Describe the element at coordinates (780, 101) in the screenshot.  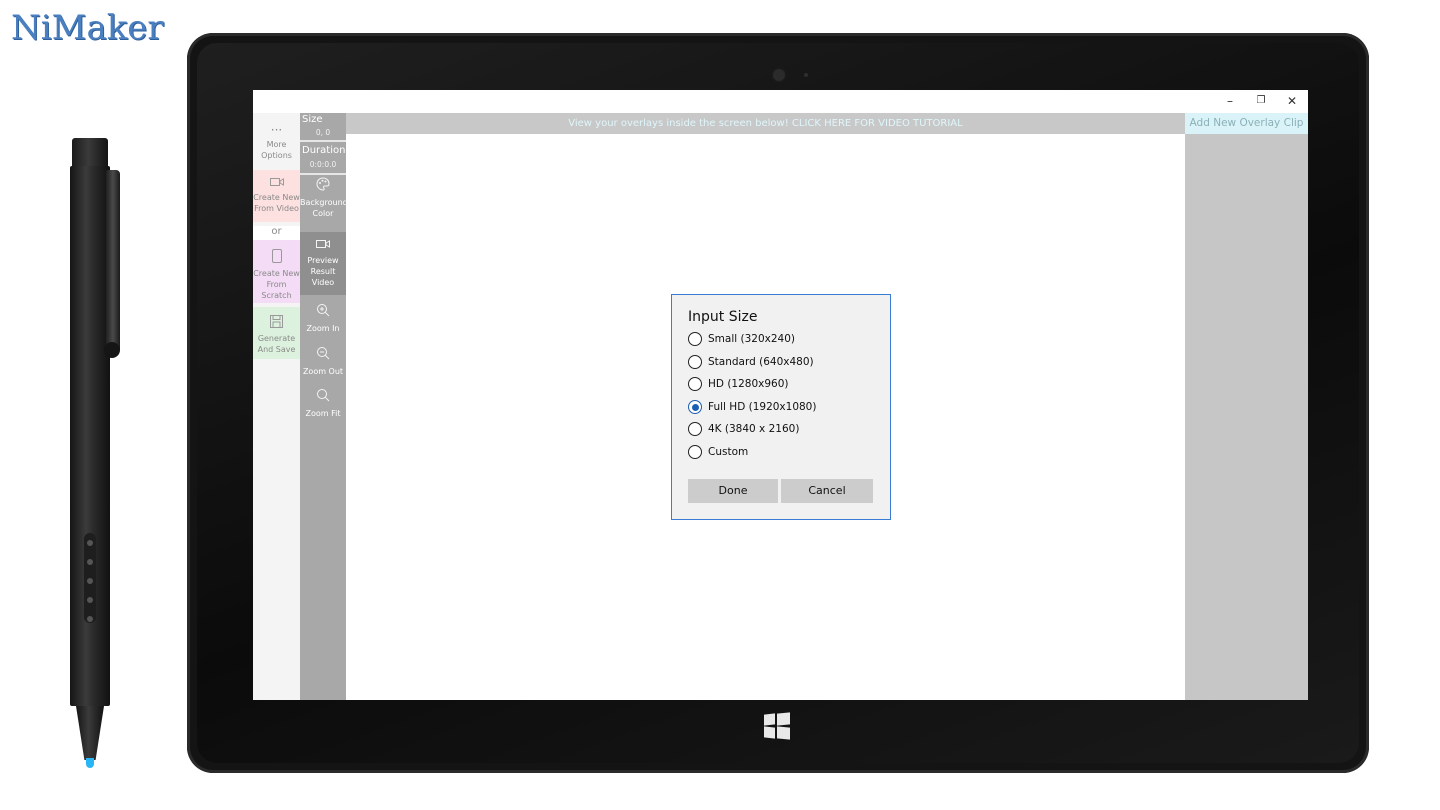
I see `title-bar: – ❐ ✕` at that location.